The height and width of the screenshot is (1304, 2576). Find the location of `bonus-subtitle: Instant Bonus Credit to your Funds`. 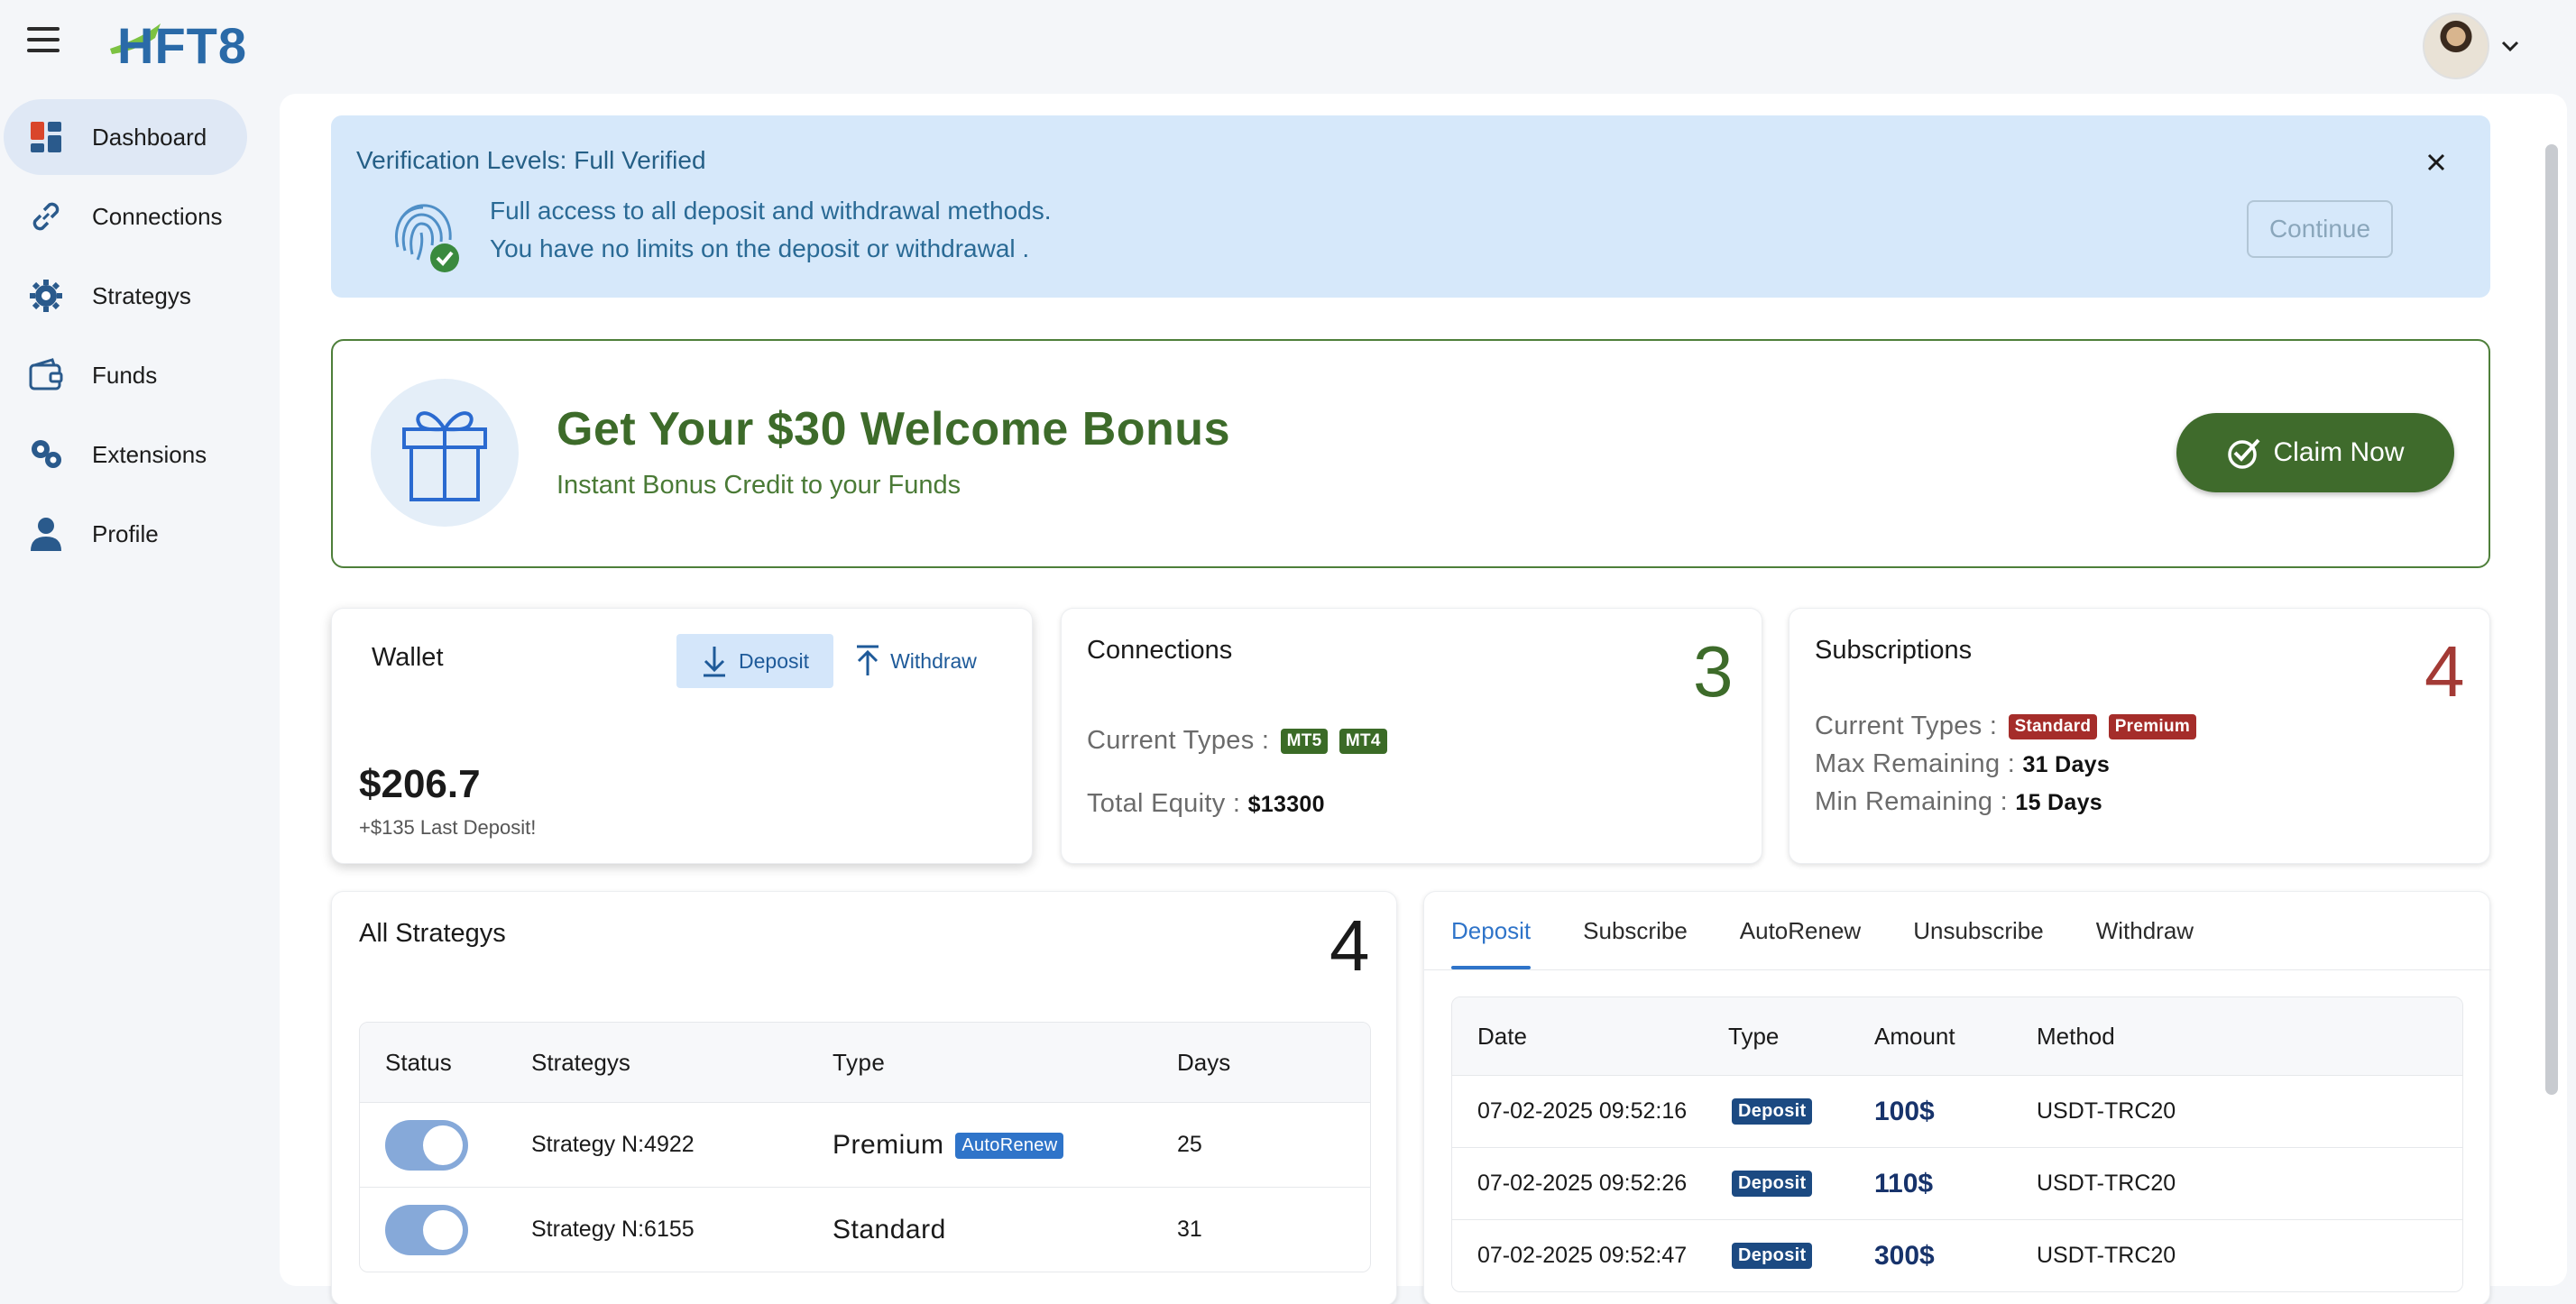

bonus-subtitle: Instant Bonus Credit to your Funds is located at coordinates (759, 485).